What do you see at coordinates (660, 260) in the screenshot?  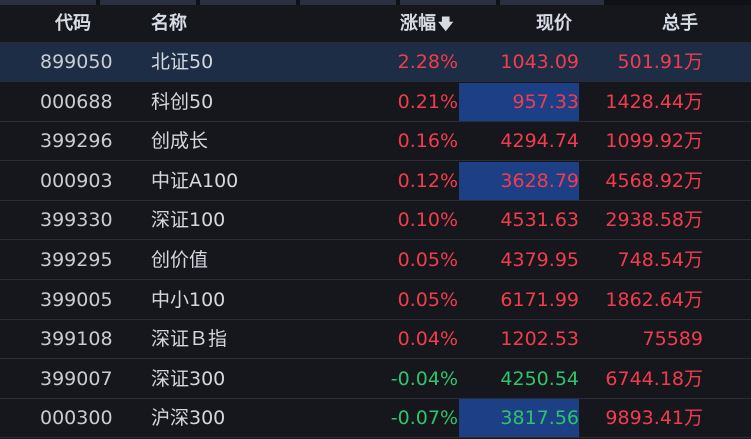 I see `row-volume: 748.54万` at bounding box center [660, 260].